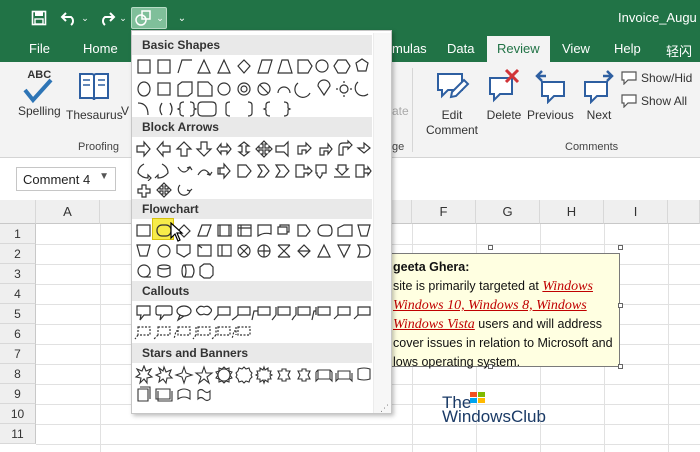 This screenshot has height=452, width=700. I want to click on tab-data: Data, so click(460, 48).